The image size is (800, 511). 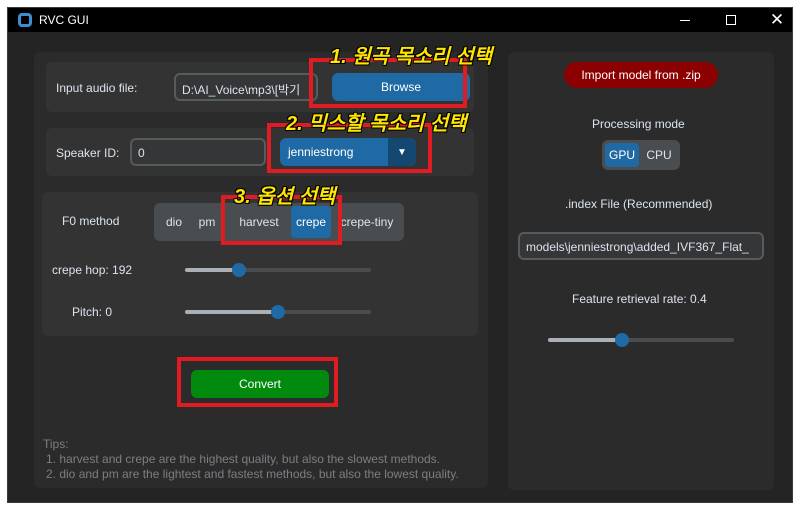 I want to click on f0-option-dio: dio, so click(x=174, y=222).